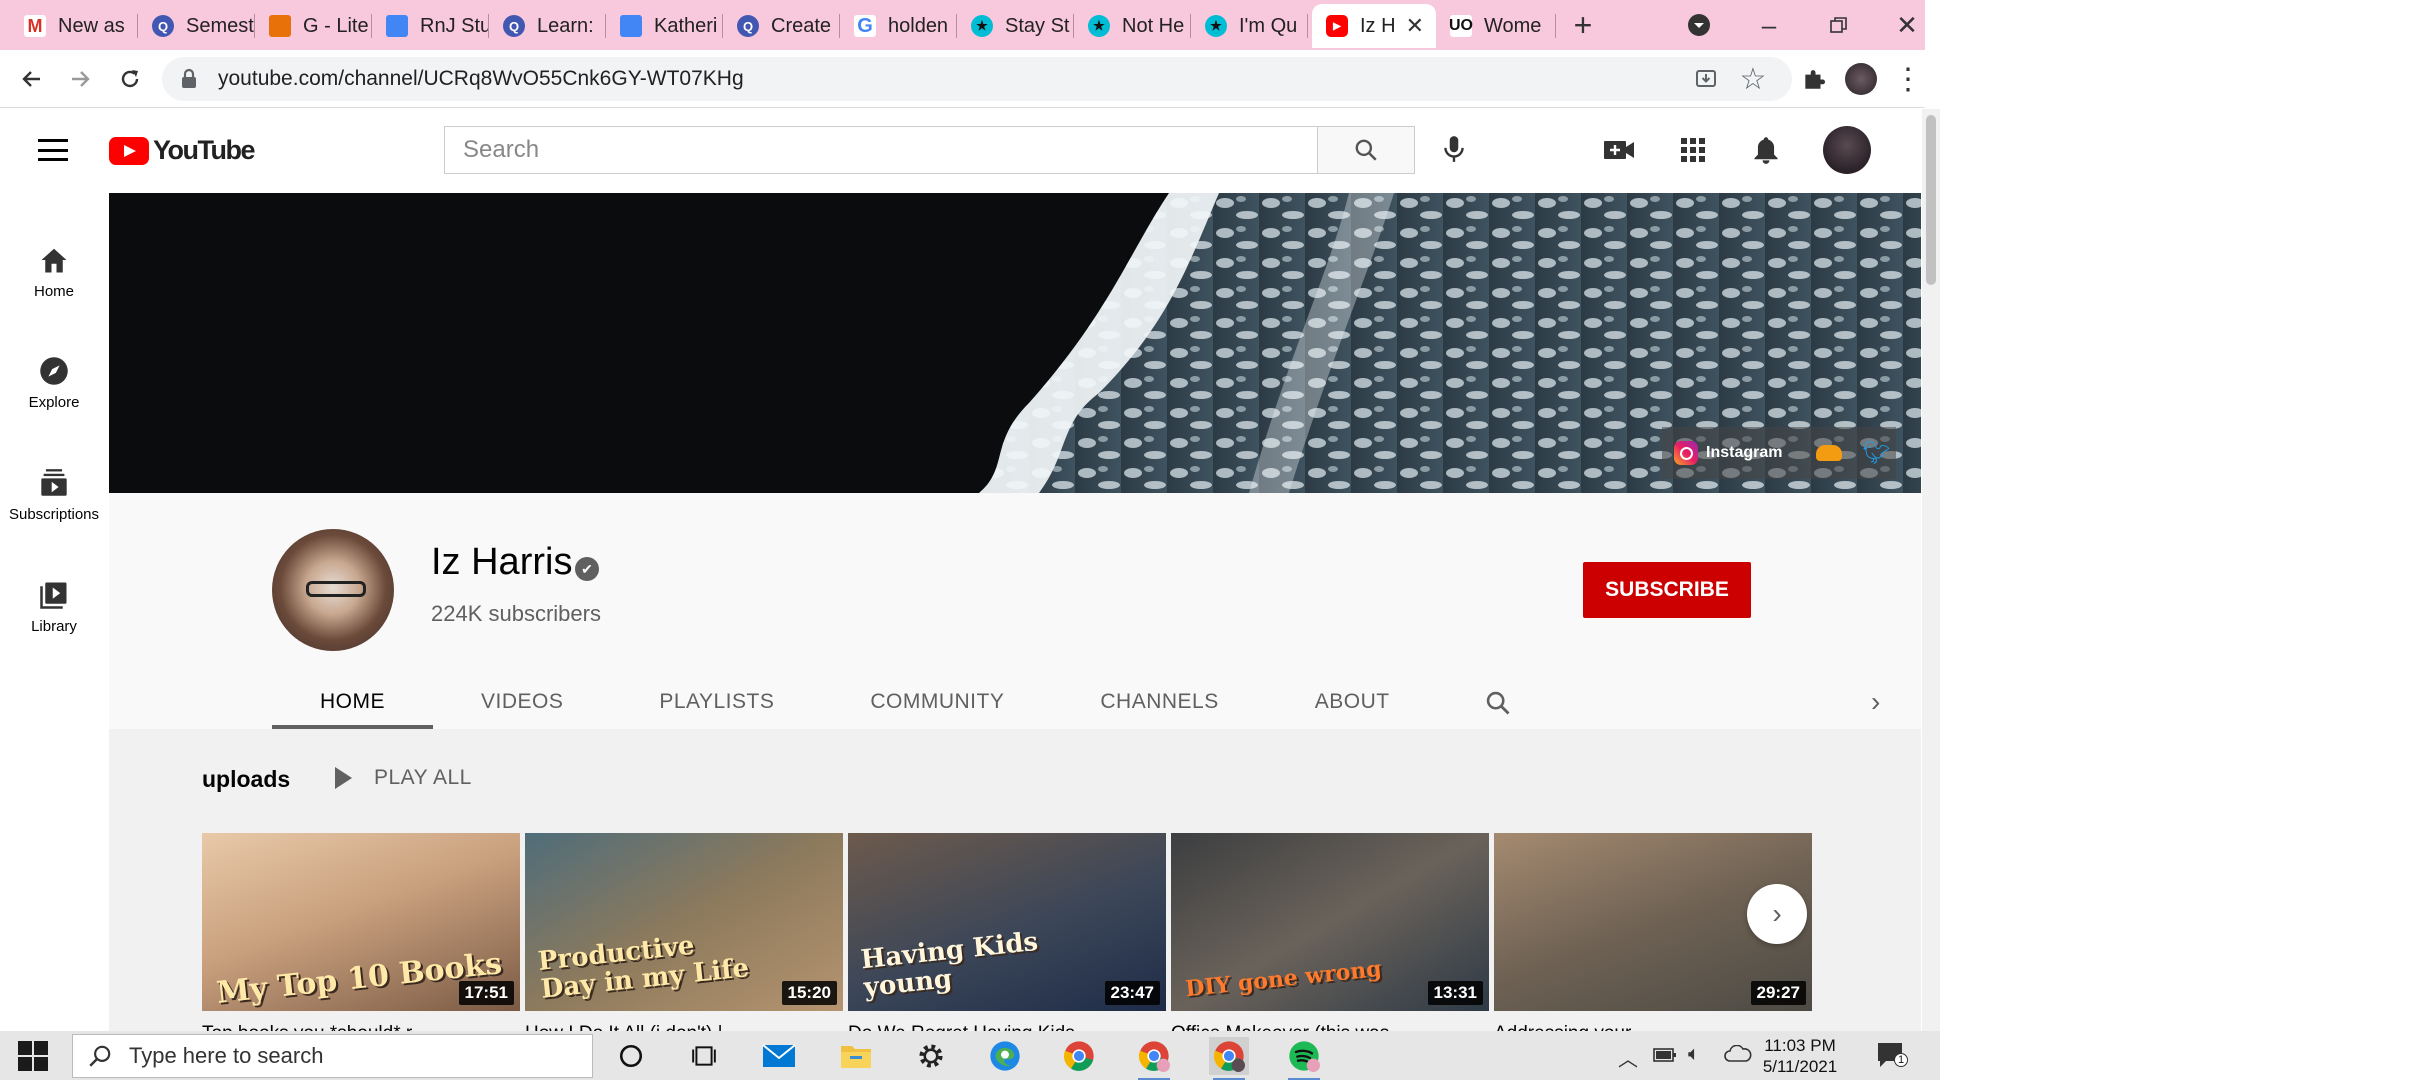 The image size is (2430, 1080). Describe the element at coordinates (1667, 590) in the screenshot. I see `subscribe-button: SUBSCRIBE` at that location.